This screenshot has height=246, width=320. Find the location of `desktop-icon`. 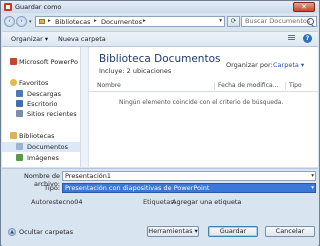

desktop-icon is located at coordinates (19, 103).